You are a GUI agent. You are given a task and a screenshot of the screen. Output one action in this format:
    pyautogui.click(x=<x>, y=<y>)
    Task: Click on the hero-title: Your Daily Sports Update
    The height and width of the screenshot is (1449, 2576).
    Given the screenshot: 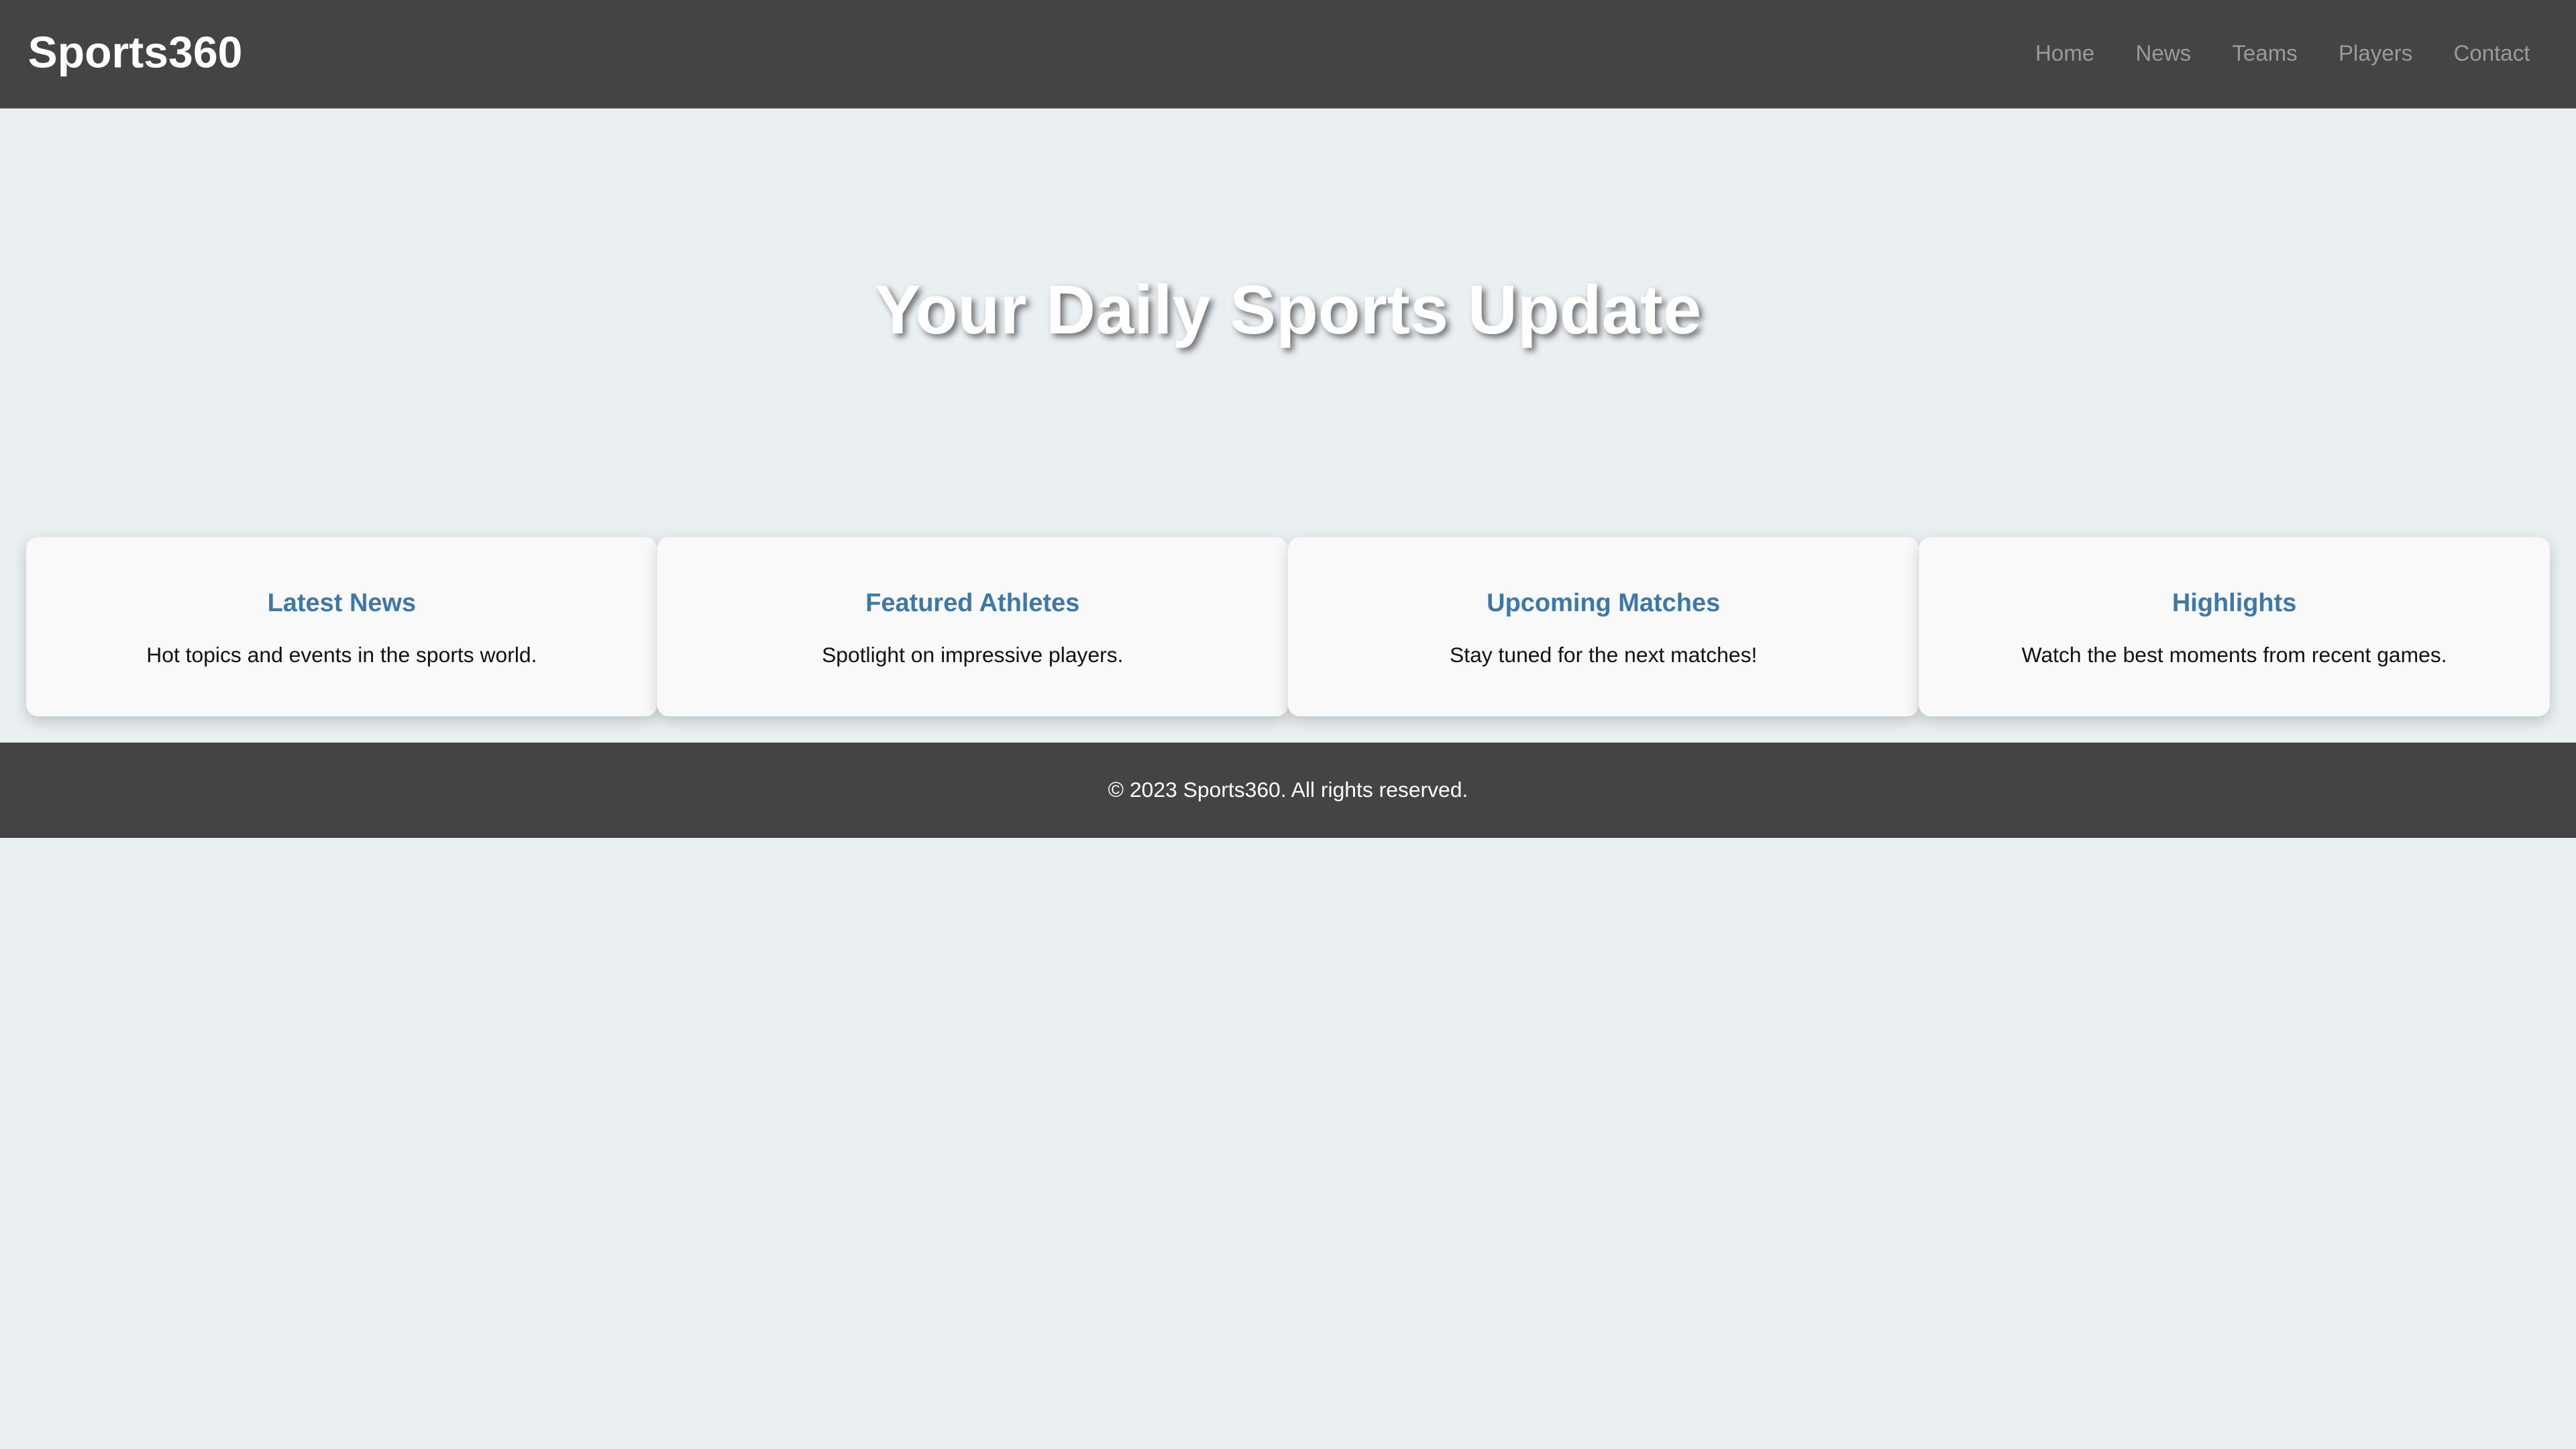 What is the action you would take?
    pyautogui.click(x=1288, y=310)
    